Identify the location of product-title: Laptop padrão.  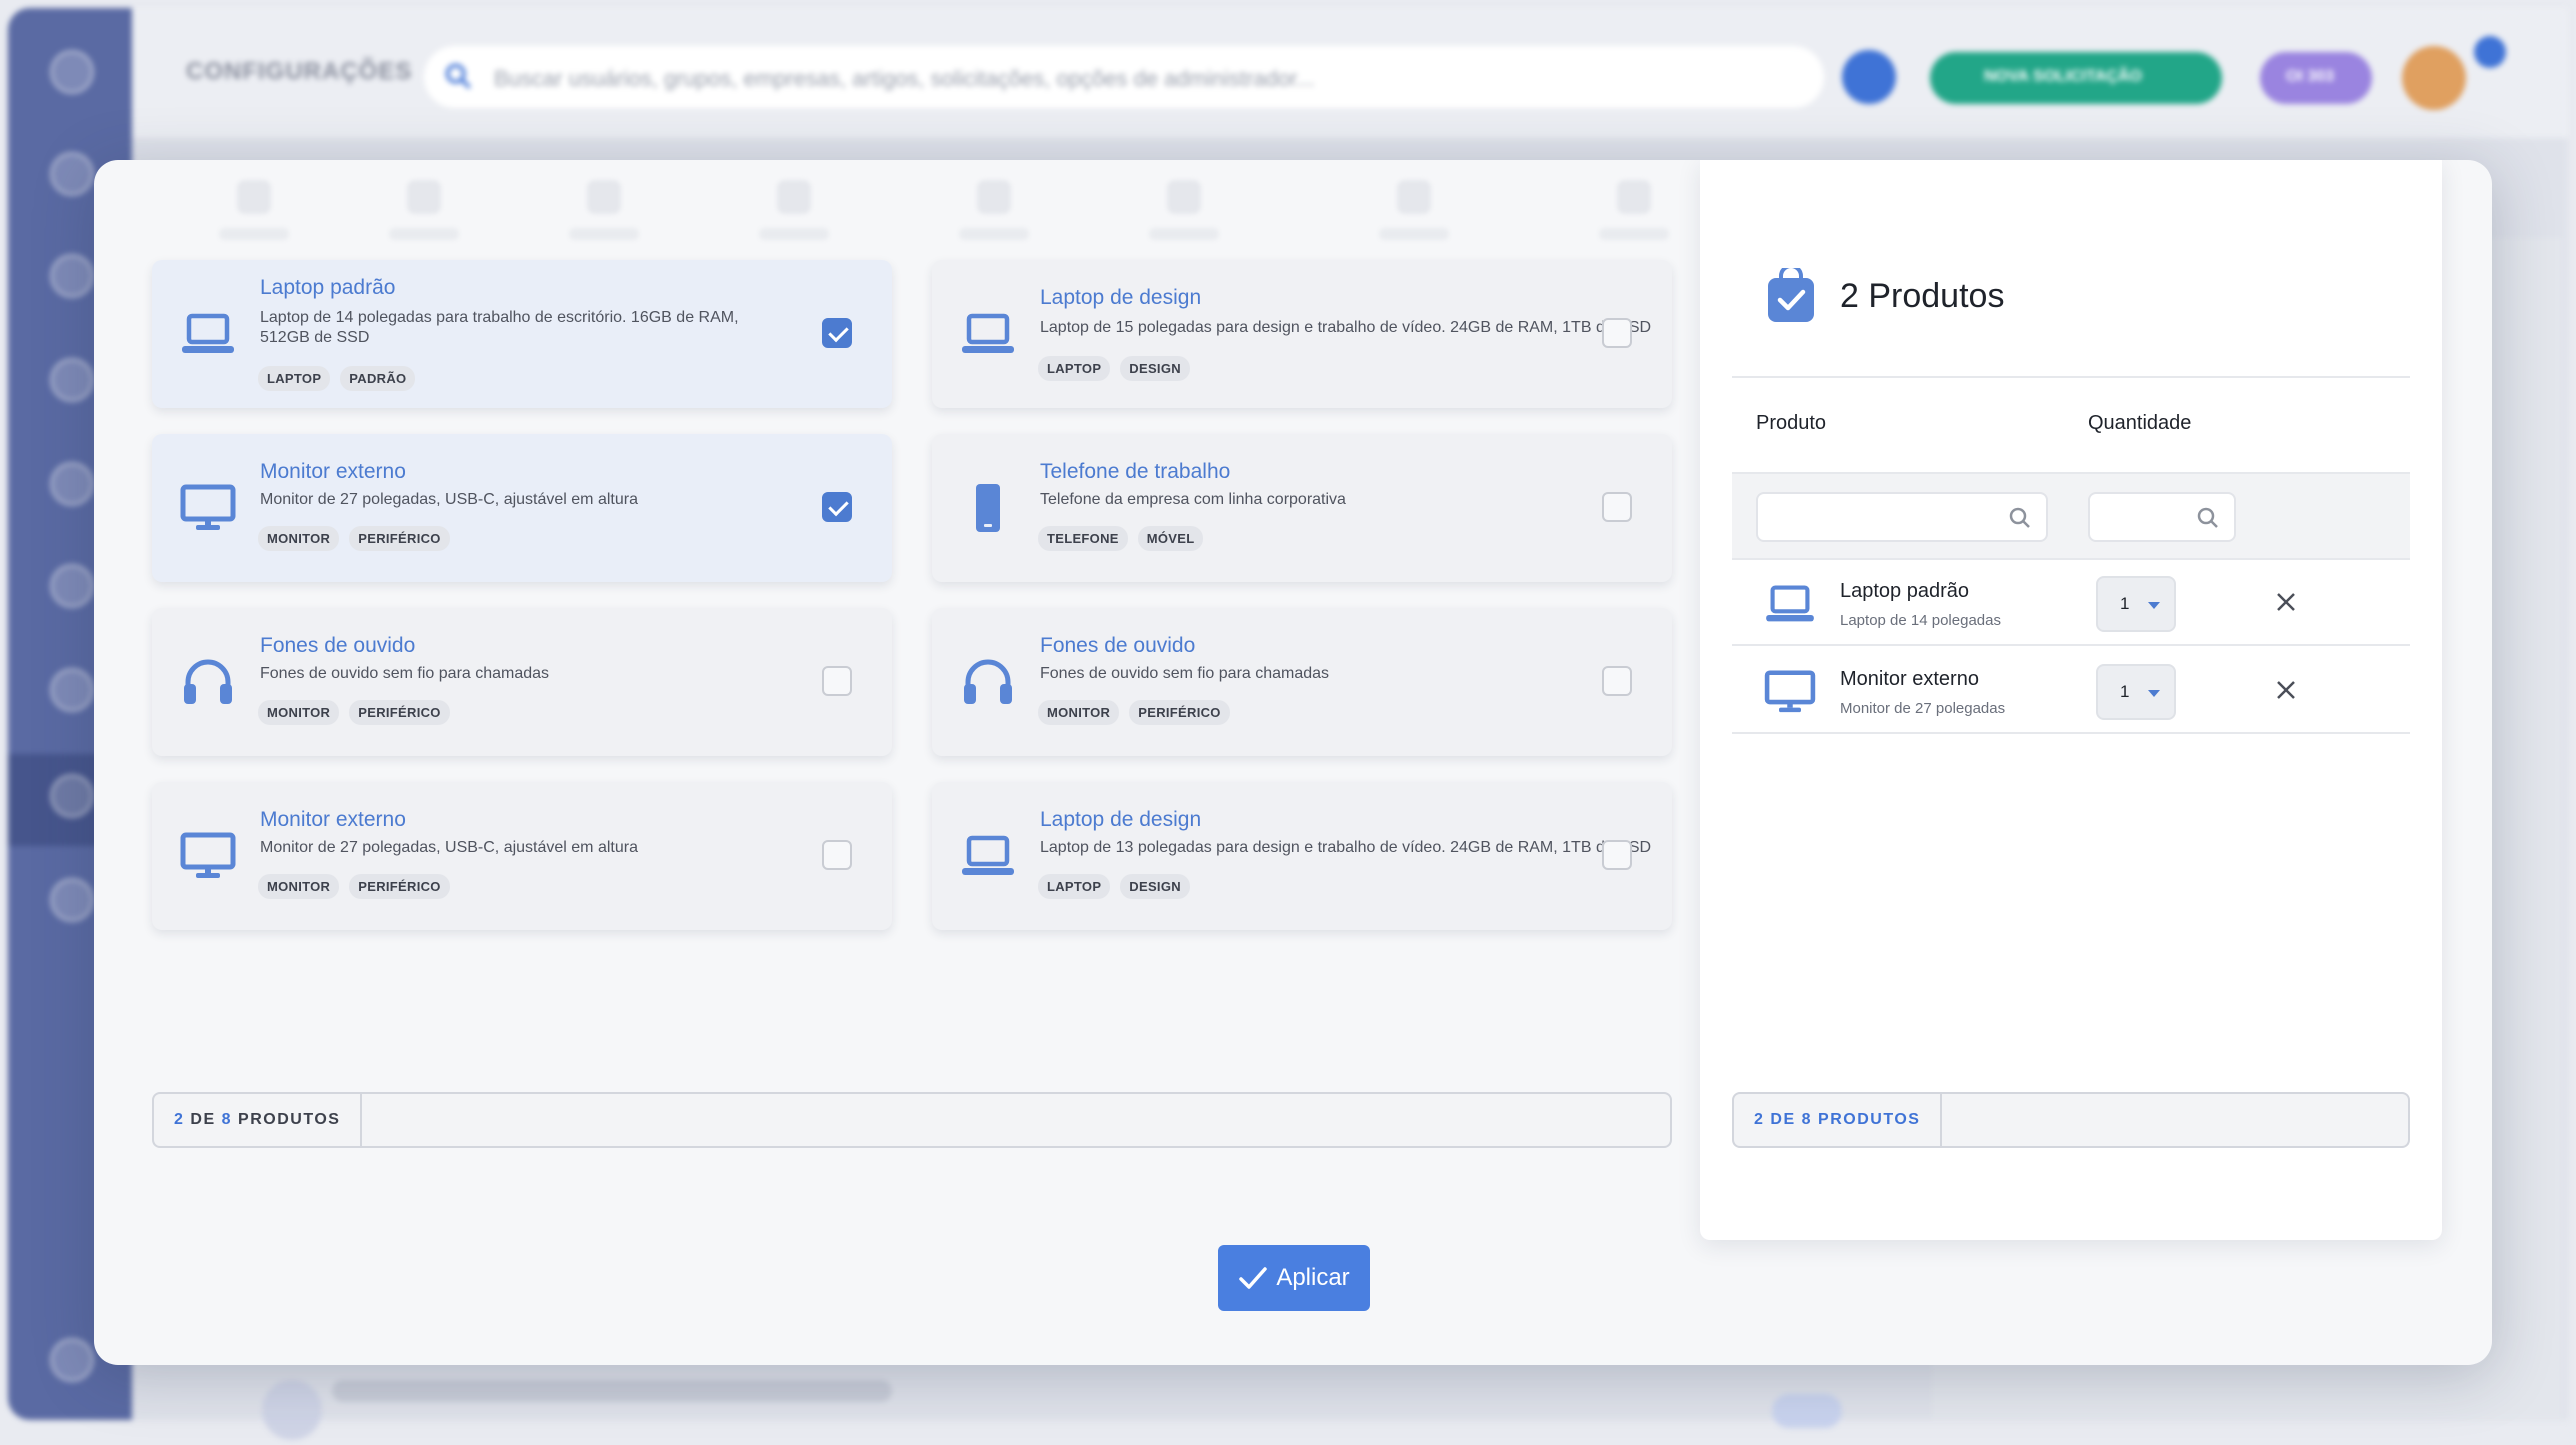
(328, 287).